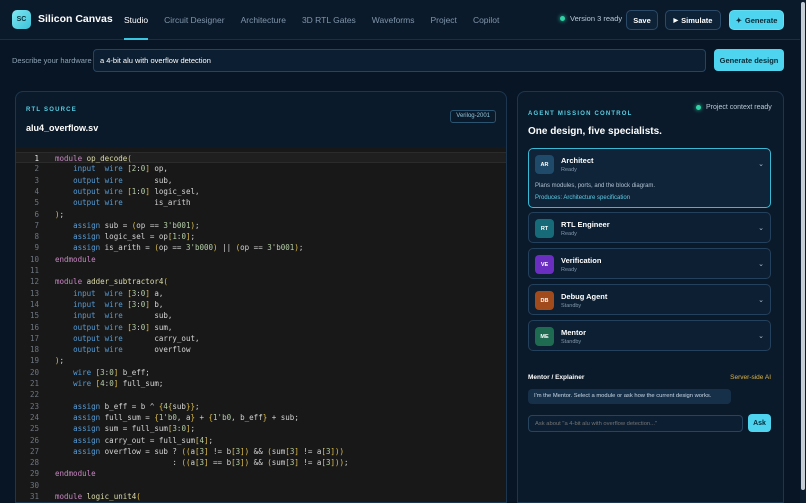  Describe the element at coordinates (261, 383) in the screenshot. I see `code-line: 21 wire [4:0] full_sum;` at that location.